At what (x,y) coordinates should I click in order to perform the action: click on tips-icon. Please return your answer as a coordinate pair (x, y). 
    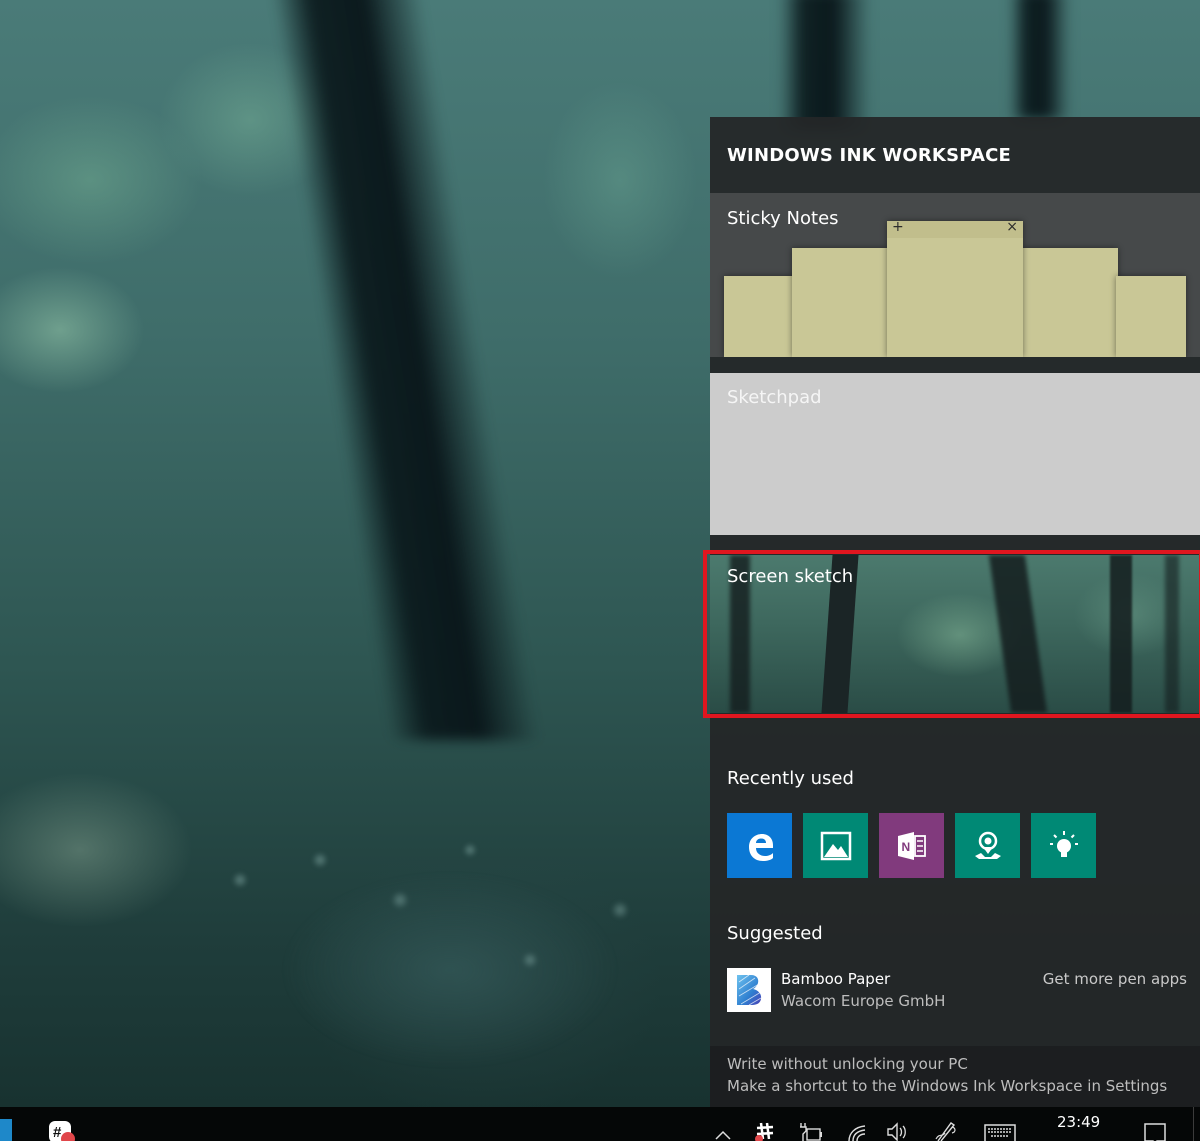
    Looking at the image, I should click on (1063, 843).